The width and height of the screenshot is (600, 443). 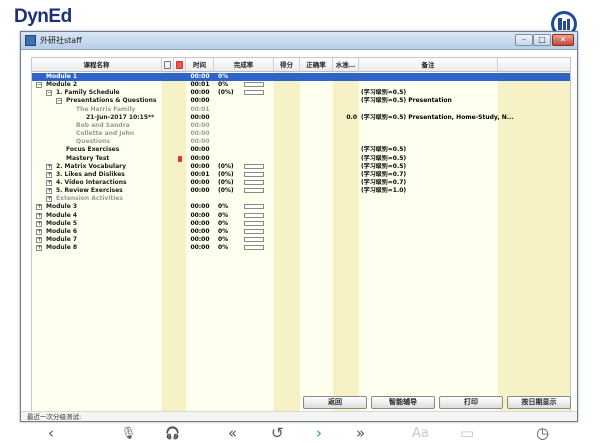 I want to click on table-row: + Module 3 00:00 0%, so click(x=301, y=207).